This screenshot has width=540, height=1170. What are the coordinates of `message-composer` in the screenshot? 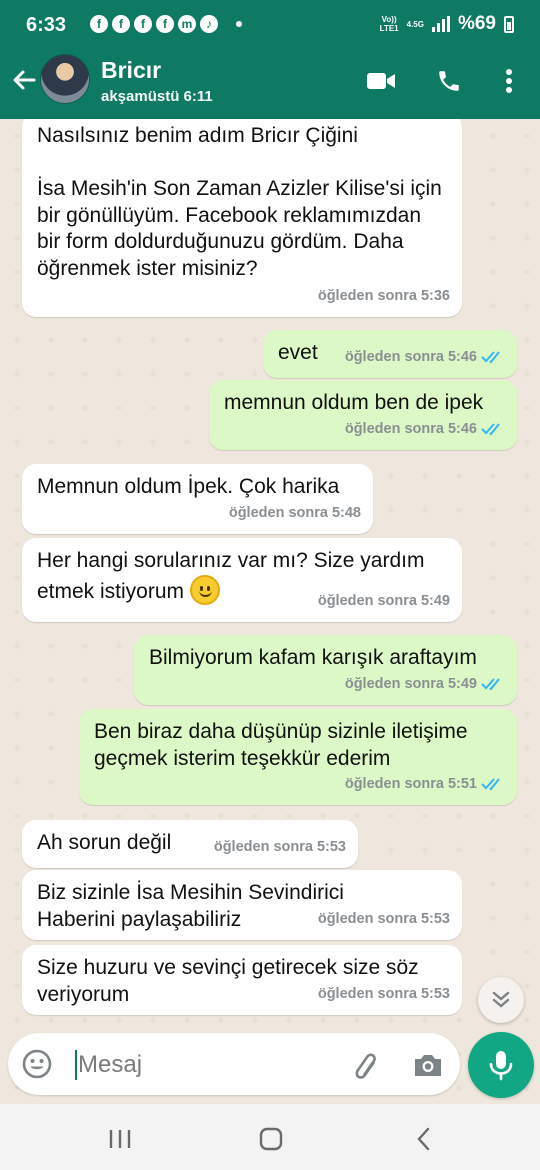 It's located at (234, 1064).